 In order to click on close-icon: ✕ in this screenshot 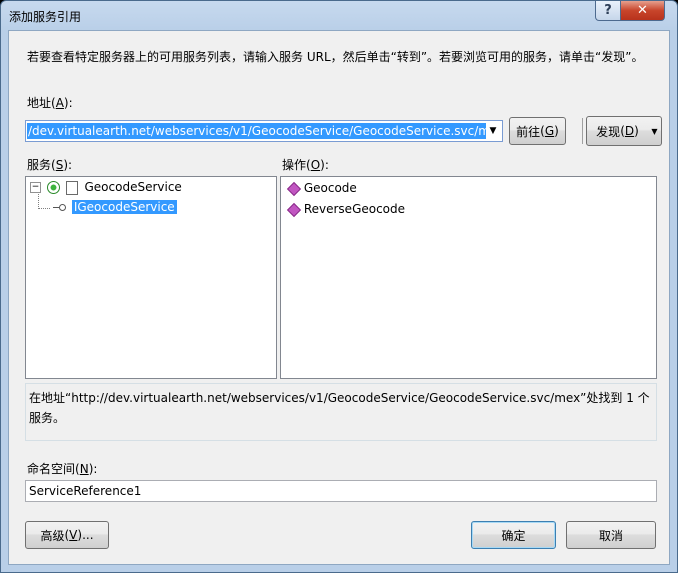, I will do `click(642, 10)`.